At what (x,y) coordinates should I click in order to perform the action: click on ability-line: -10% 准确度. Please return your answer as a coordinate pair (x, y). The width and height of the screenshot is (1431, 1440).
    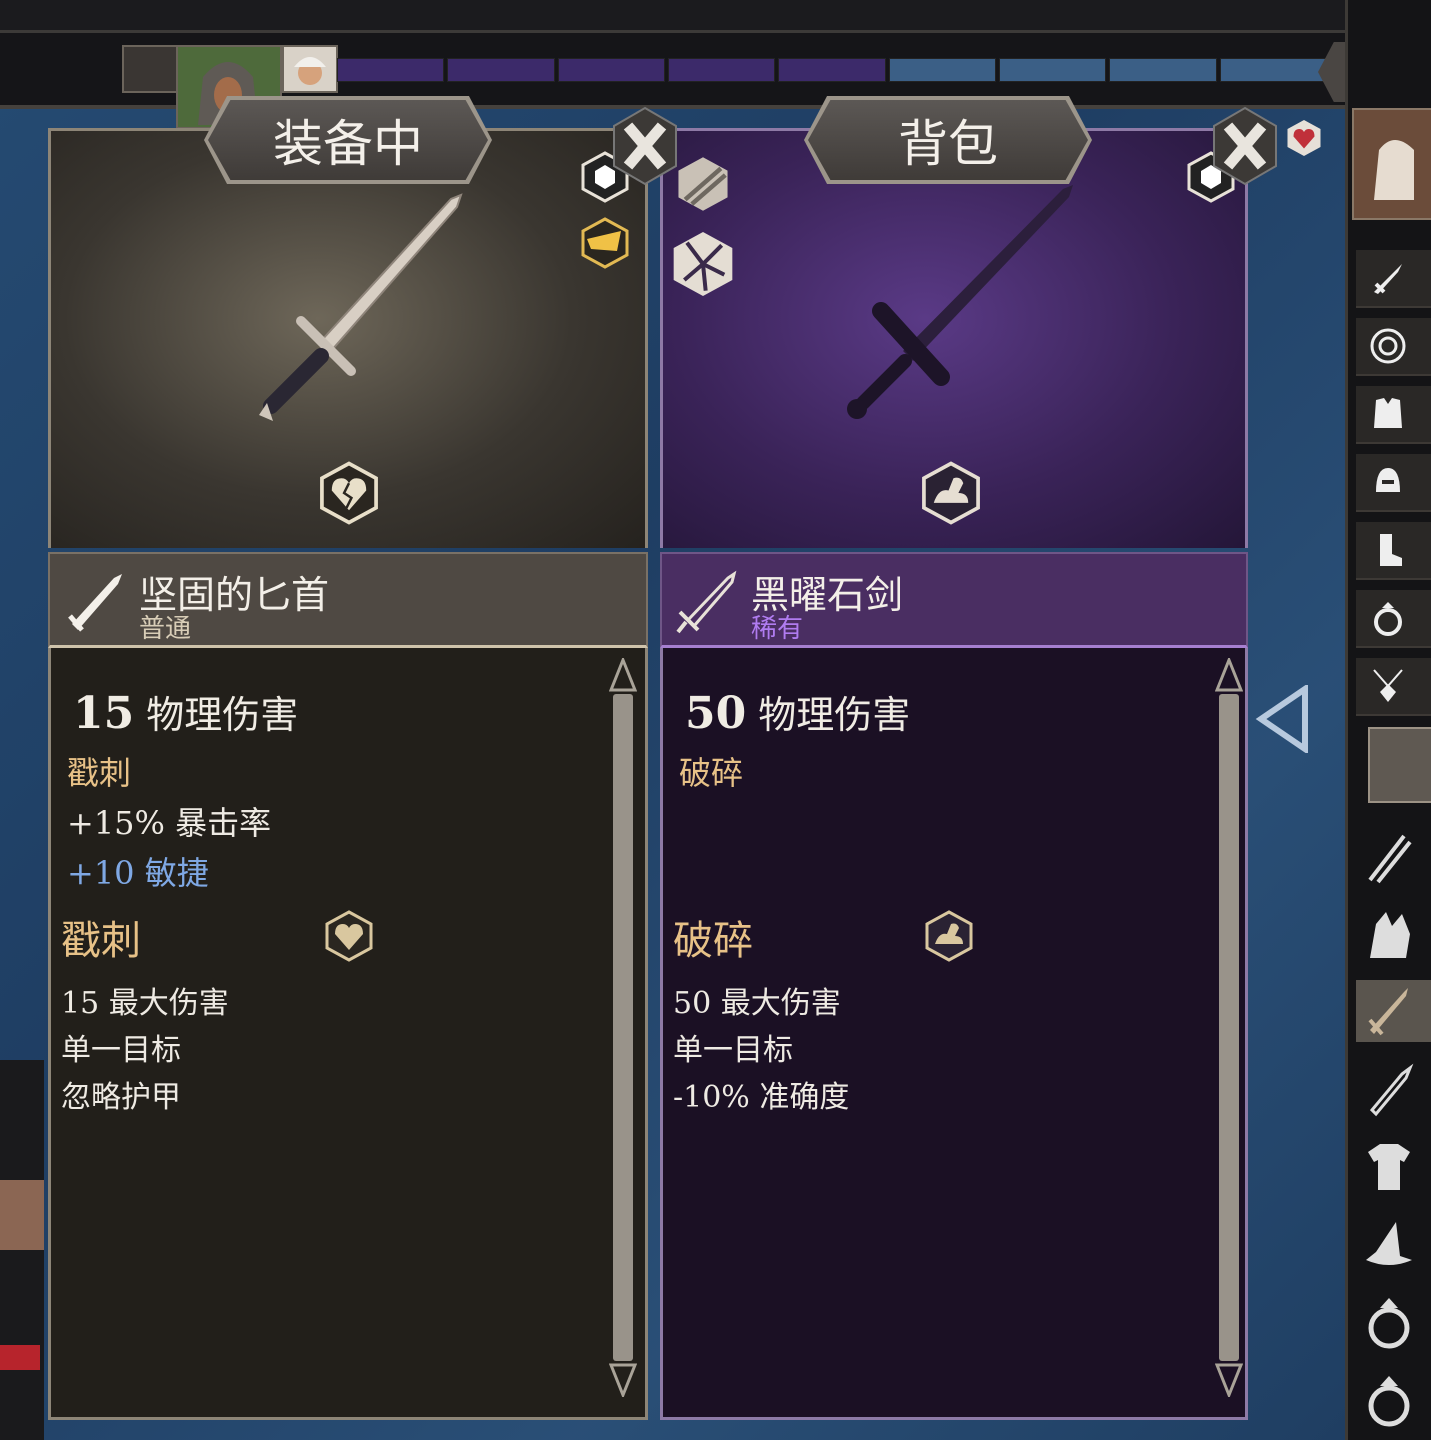
    Looking at the image, I should click on (761, 1097).